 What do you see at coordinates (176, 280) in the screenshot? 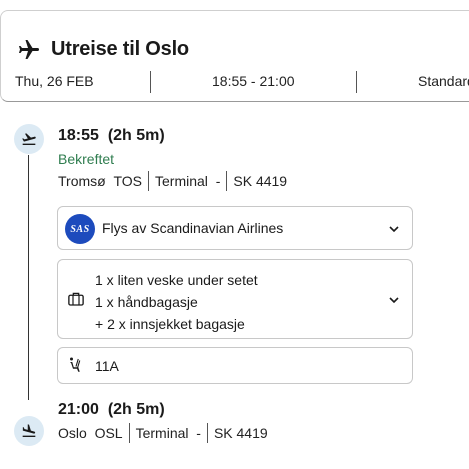
I see `baggage-item: 1 x liten veske under setet` at bounding box center [176, 280].